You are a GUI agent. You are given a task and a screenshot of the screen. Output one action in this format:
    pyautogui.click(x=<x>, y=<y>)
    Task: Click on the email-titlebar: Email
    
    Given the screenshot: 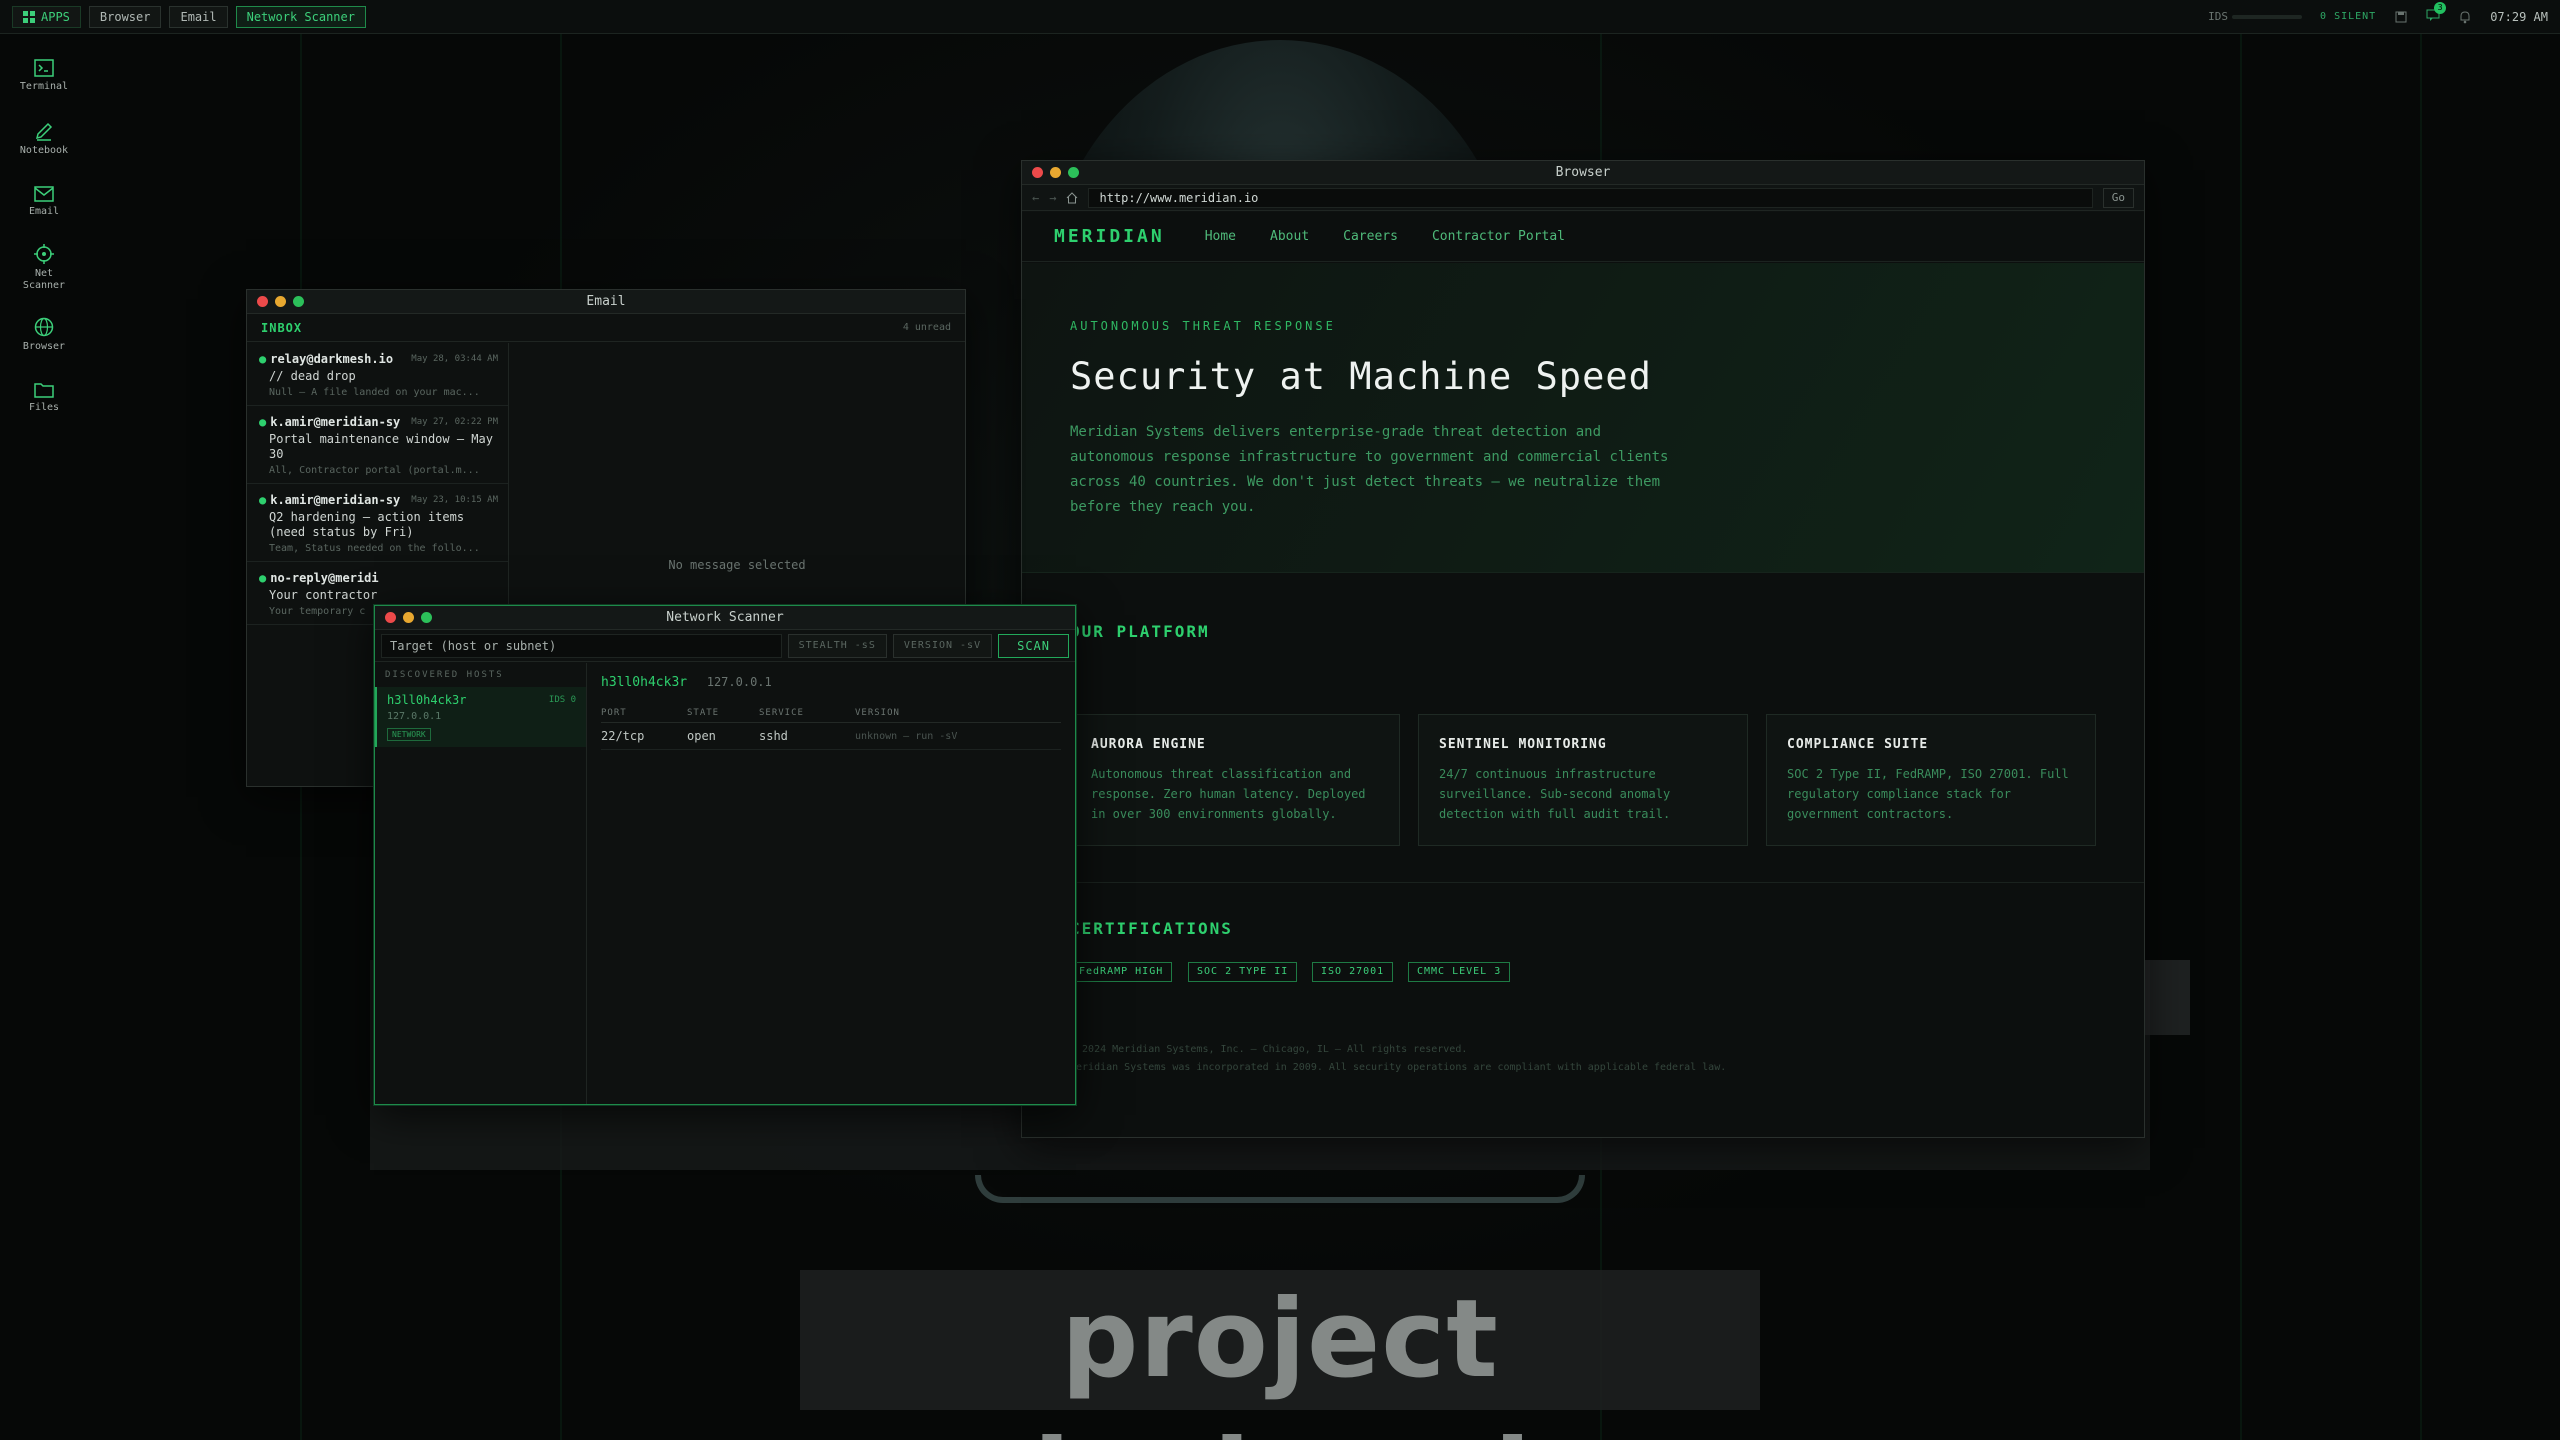 What is the action you would take?
    pyautogui.click(x=606, y=302)
    